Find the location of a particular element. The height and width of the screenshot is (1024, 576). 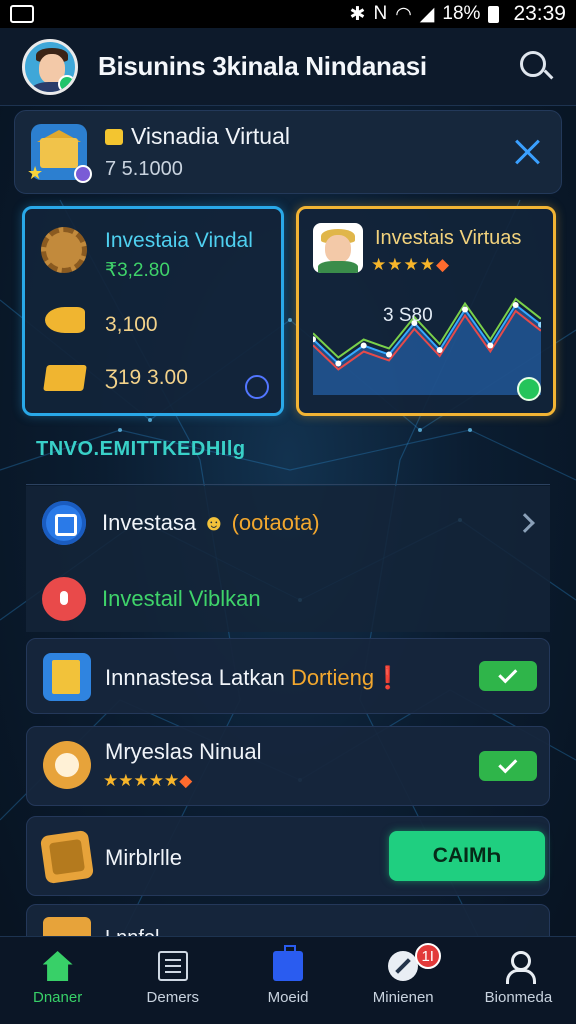

envelope-icon is located at coordinates (65, 378).